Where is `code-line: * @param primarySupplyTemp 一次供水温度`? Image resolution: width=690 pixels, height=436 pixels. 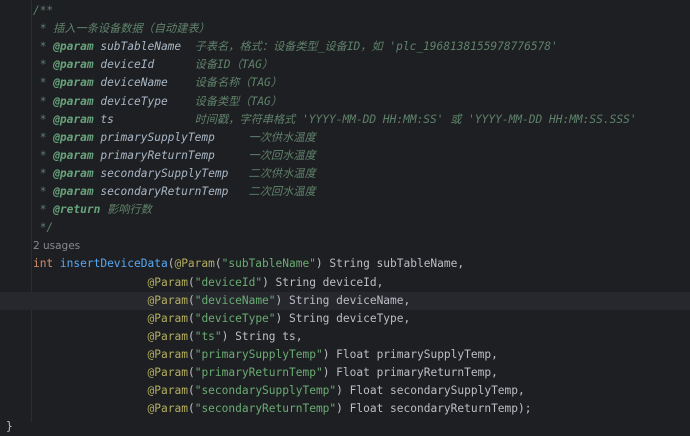
code-line: * @param primarySupplyTemp 一次供水温度 is located at coordinates (178, 138).